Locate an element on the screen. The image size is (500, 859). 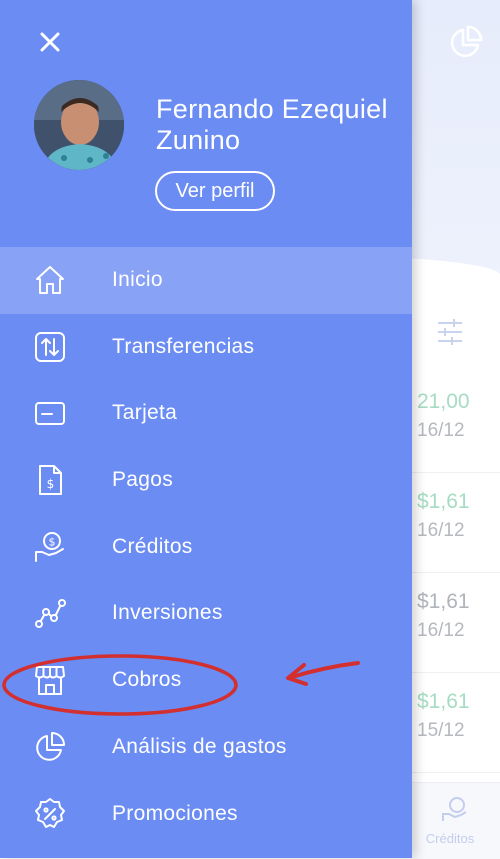
promo-badge-icon is located at coordinates (50, 812).